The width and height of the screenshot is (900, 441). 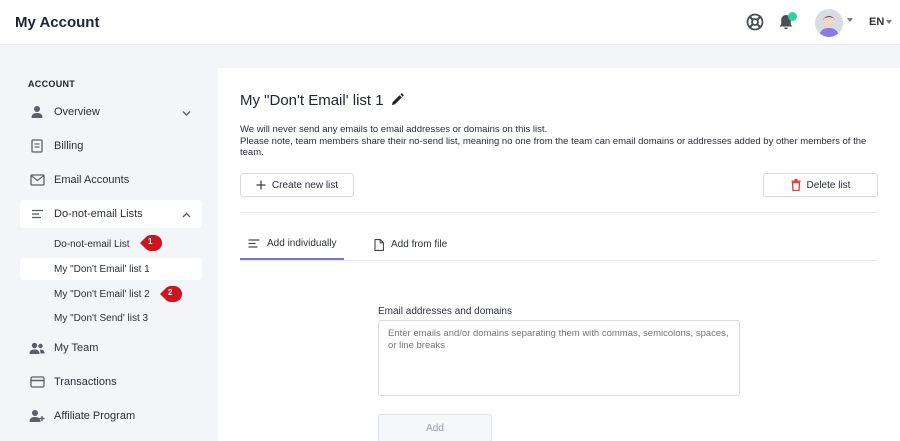 I want to click on card-icon, so click(x=37, y=382).